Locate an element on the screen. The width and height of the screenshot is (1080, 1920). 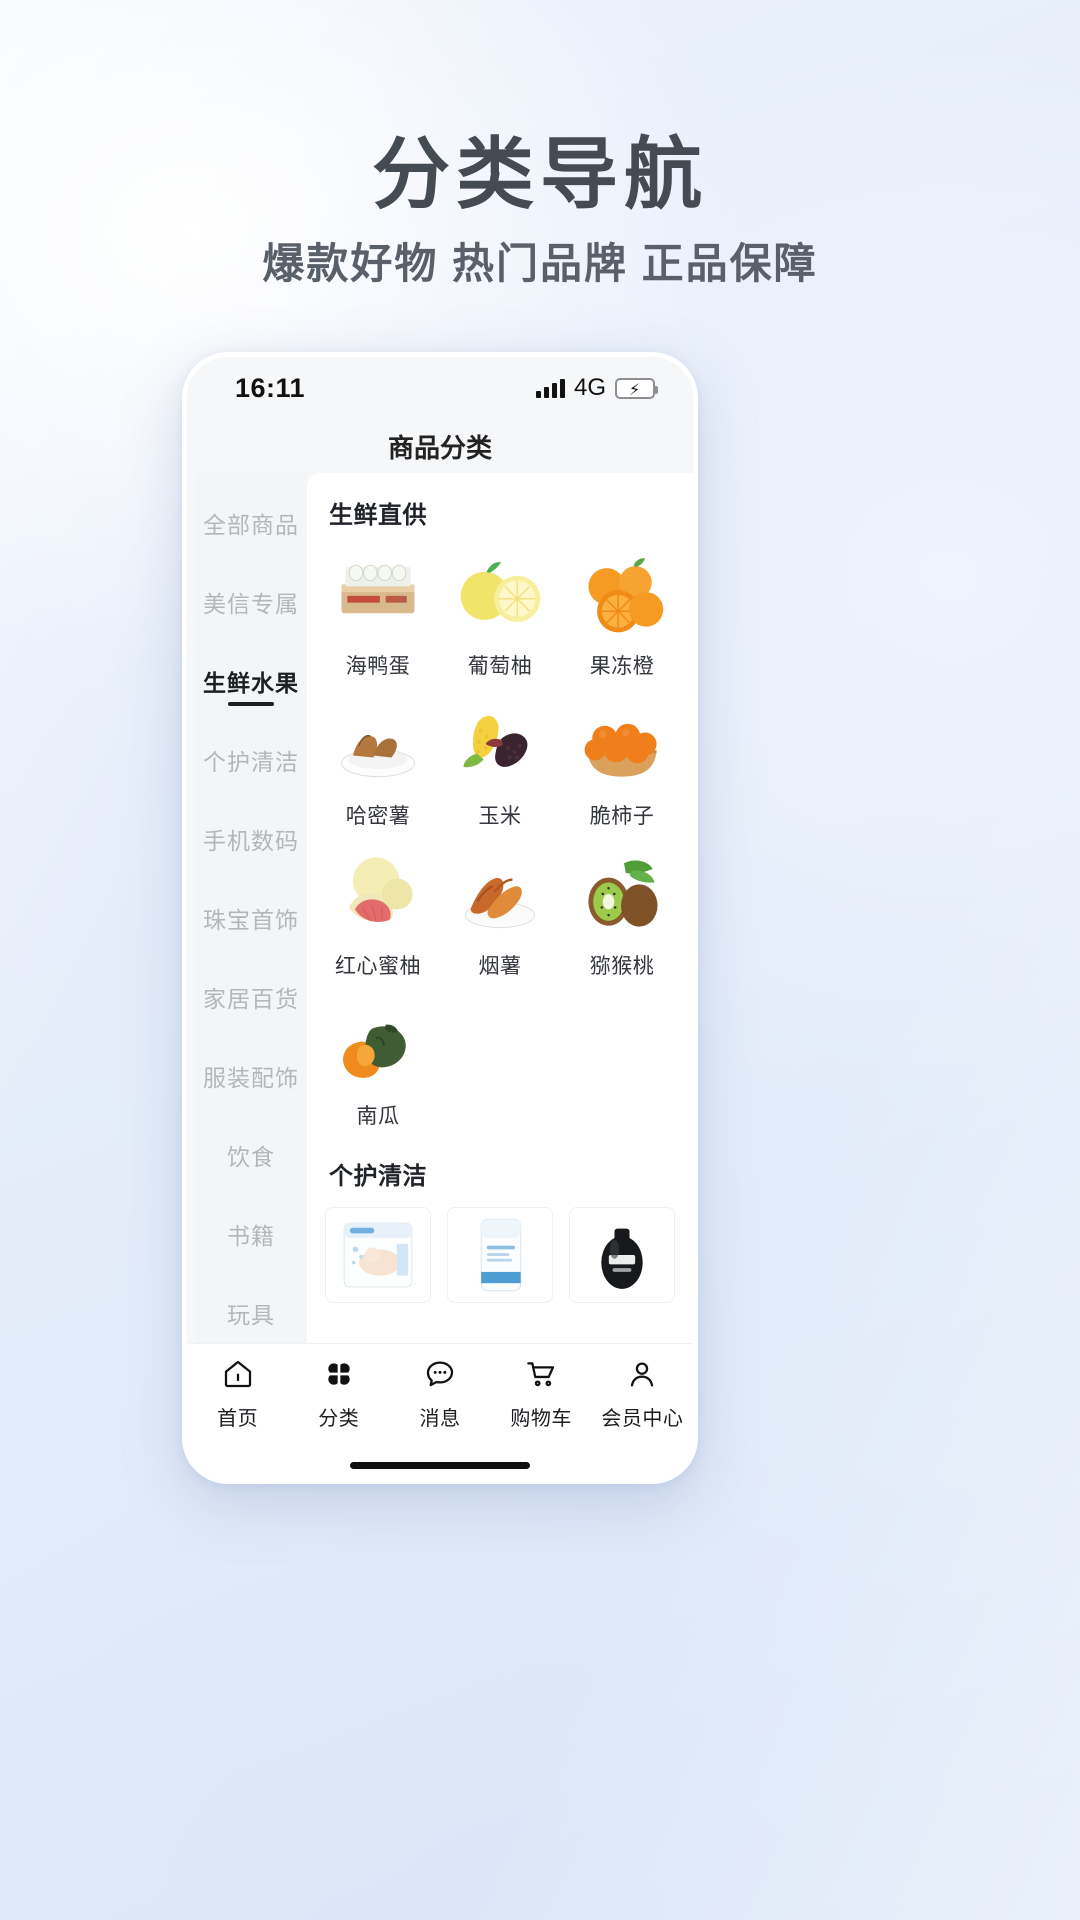
sidebar-item-label: 生鲜水果 is located at coordinates (251, 682).